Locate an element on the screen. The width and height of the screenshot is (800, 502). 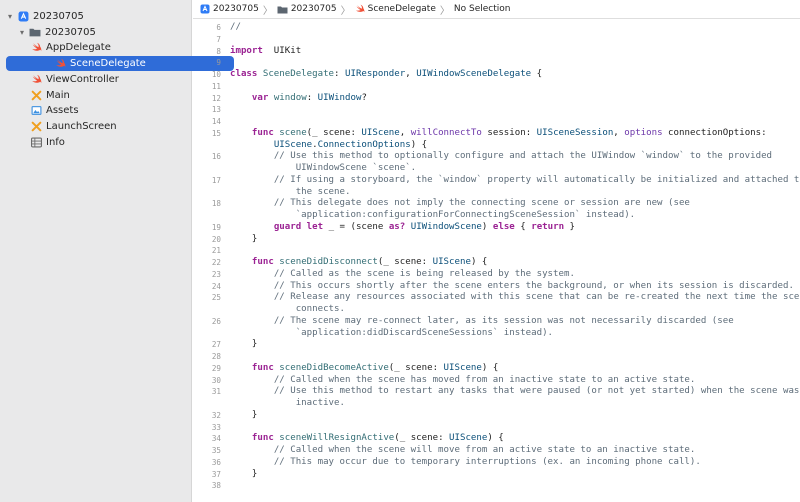
code-token: : is located at coordinates (339, 74).